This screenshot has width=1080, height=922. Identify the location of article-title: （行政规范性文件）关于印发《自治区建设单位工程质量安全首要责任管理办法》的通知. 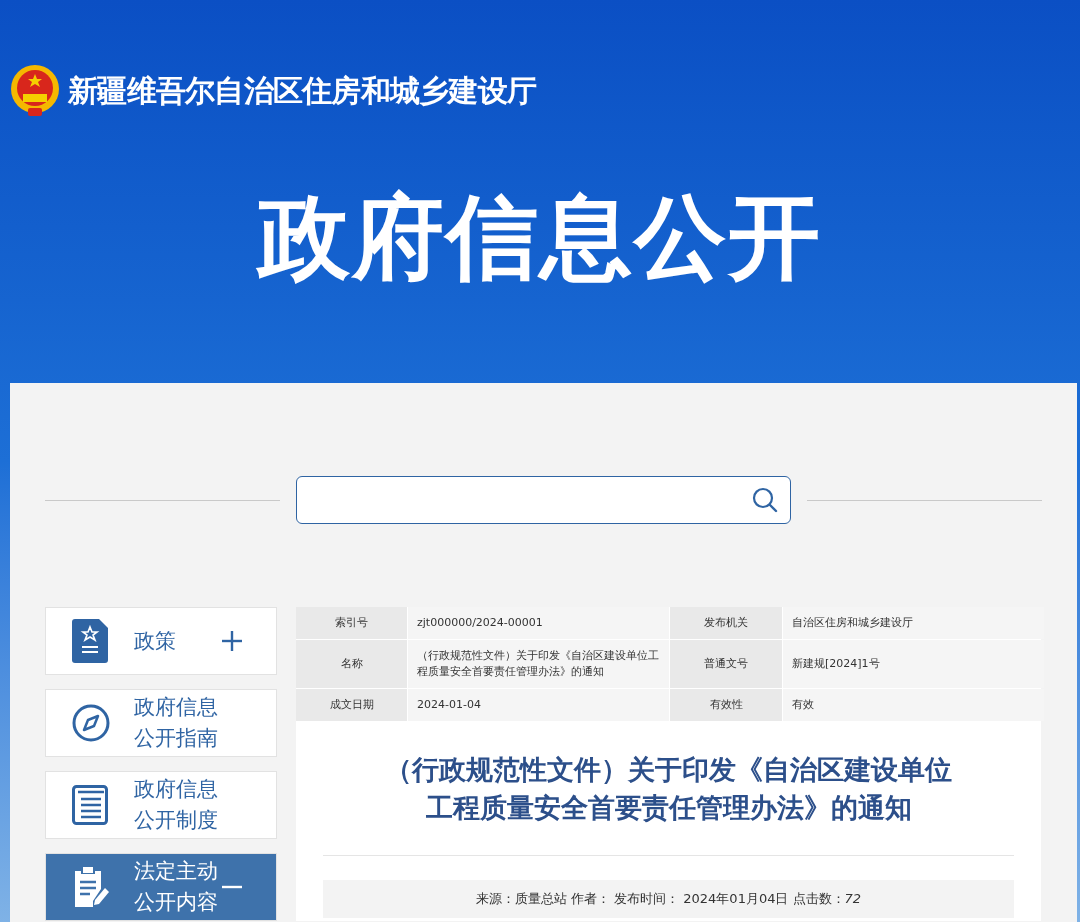
(668, 803).